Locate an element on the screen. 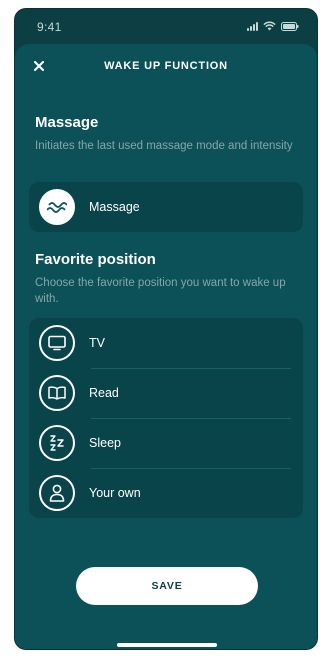  position-option-sleep: Sleep is located at coordinates (166, 443).